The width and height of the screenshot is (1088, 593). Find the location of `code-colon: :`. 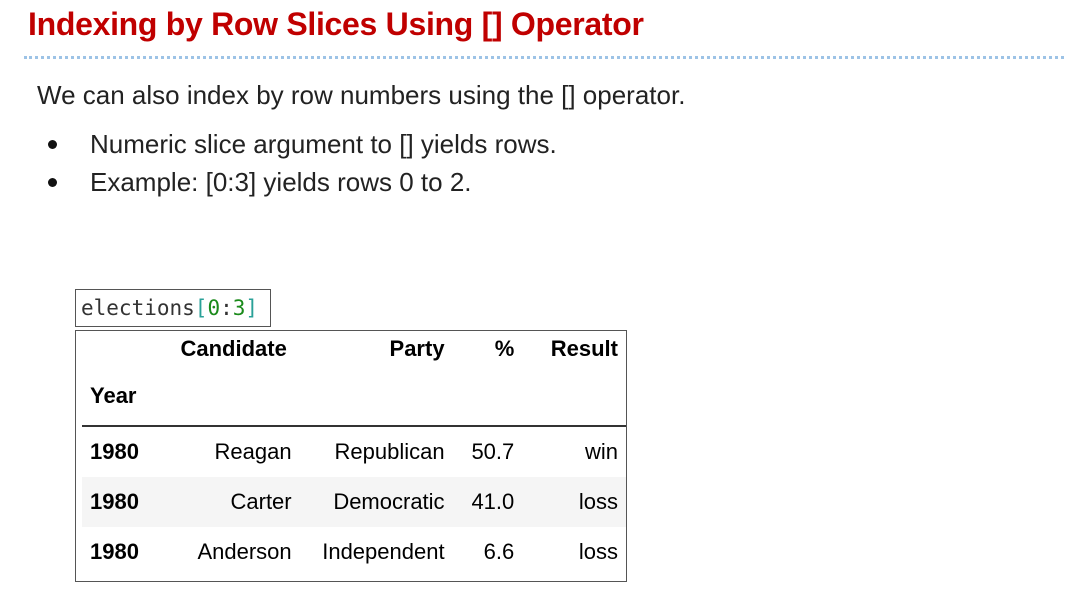

code-colon: : is located at coordinates (226, 308).